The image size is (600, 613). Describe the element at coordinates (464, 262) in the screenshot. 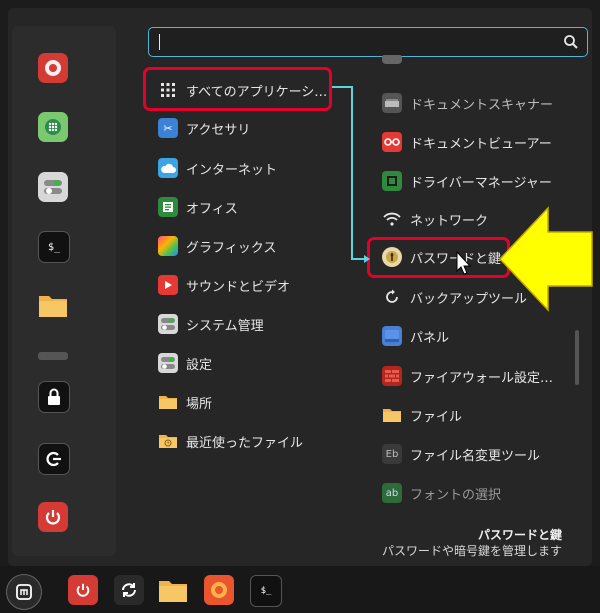

I see `mouse-cursor-icon` at that location.